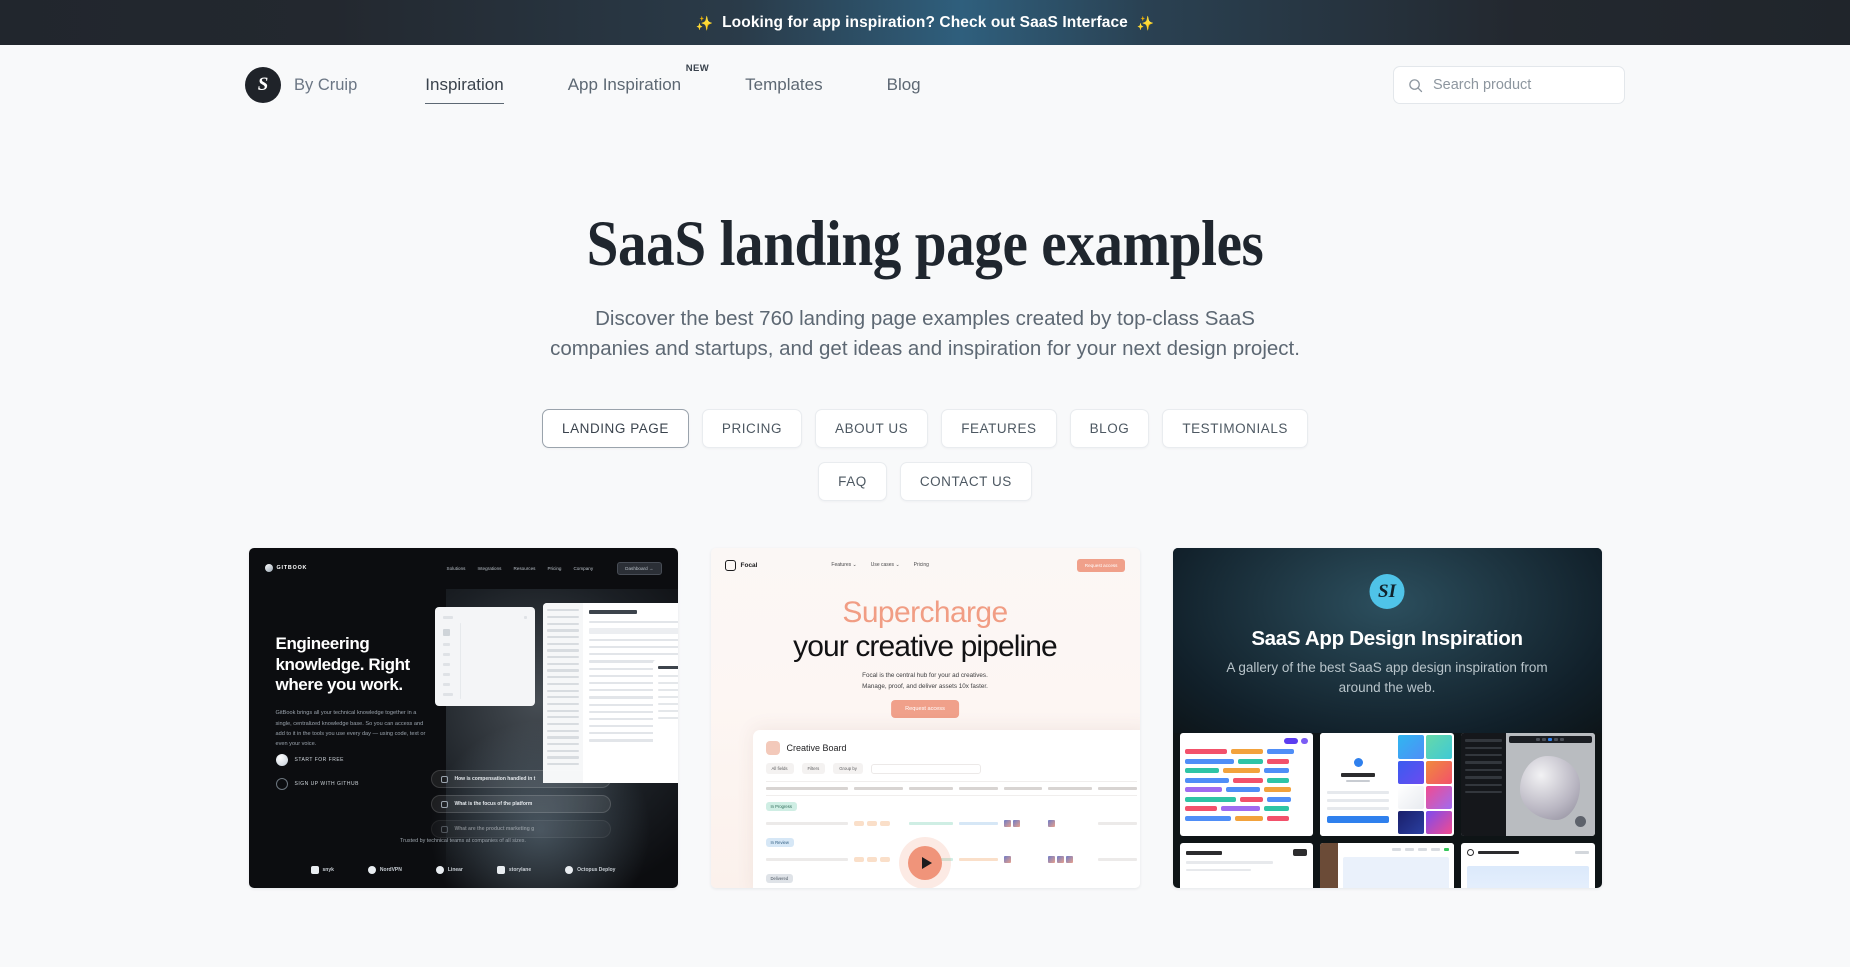 This screenshot has height=967, width=1850. What do you see at coordinates (456, 568) in the screenshot?
I see `gitbook-nav-solutions: Solutions` at bounding box center [456, 568].